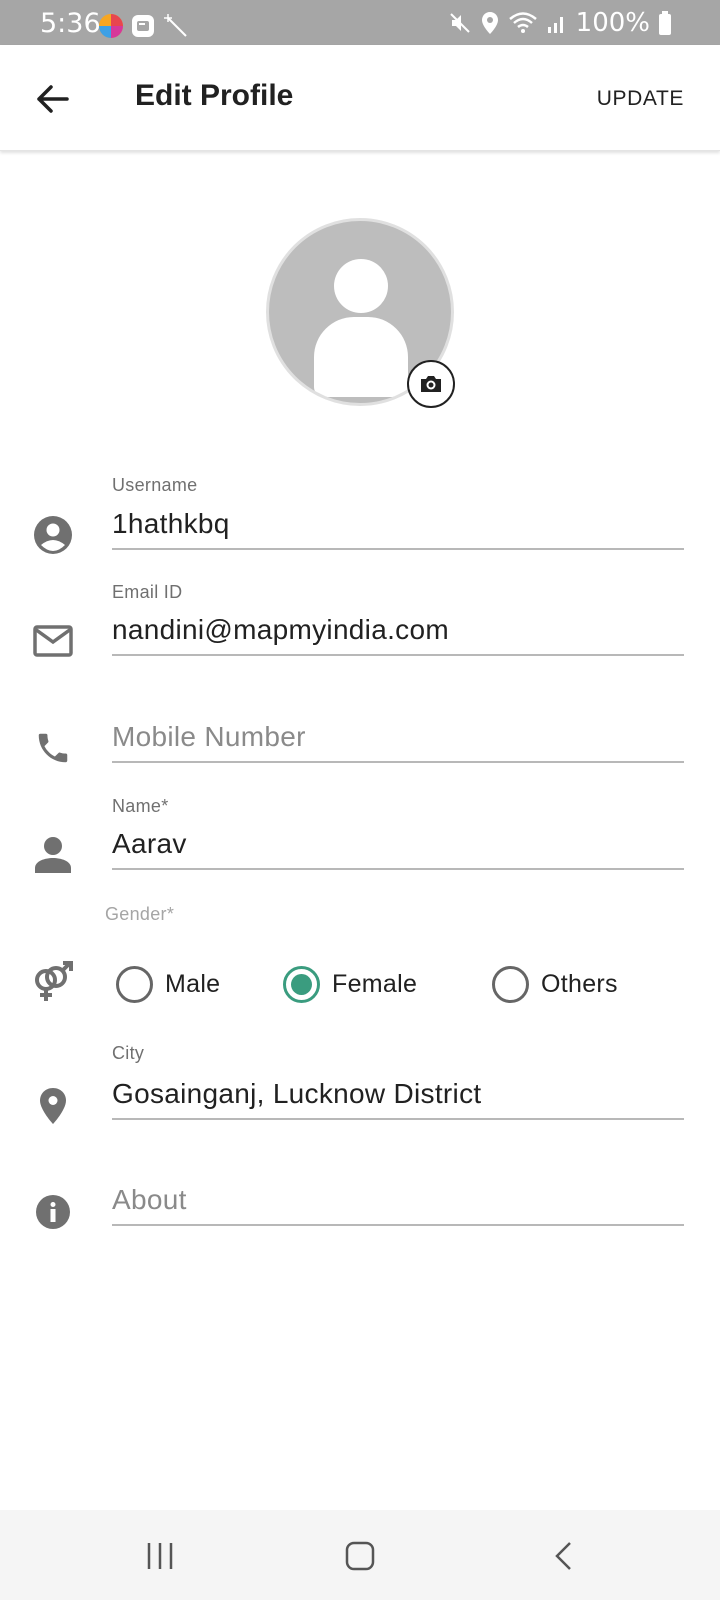  I want to click on name-input, so click(398, 847).